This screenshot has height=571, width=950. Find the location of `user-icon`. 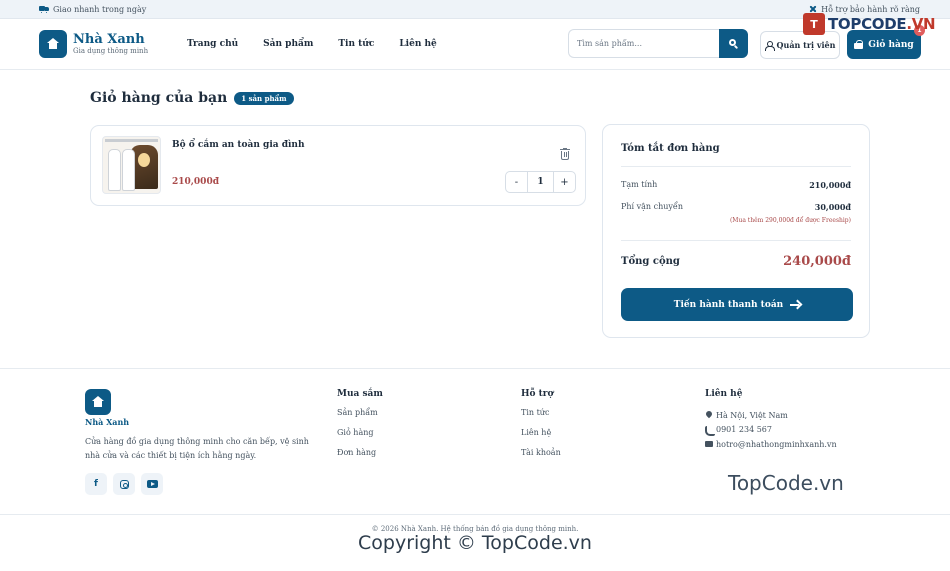

user-icon is located at coordinates (769, 45).